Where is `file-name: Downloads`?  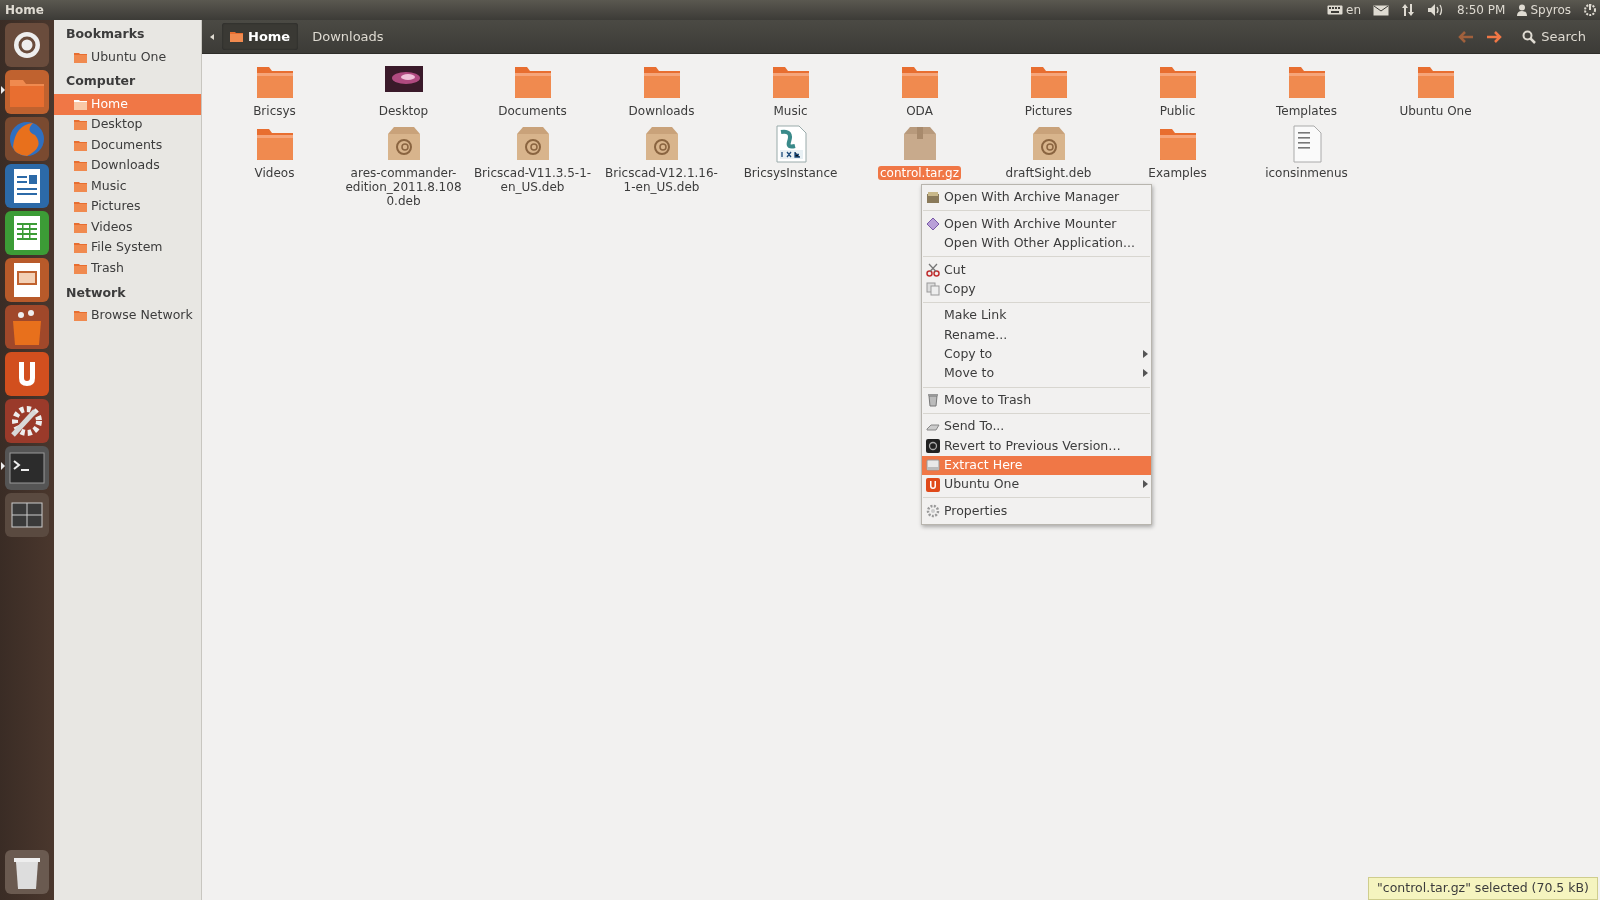
file-name: Downloads is located at coordinates (661, 111).